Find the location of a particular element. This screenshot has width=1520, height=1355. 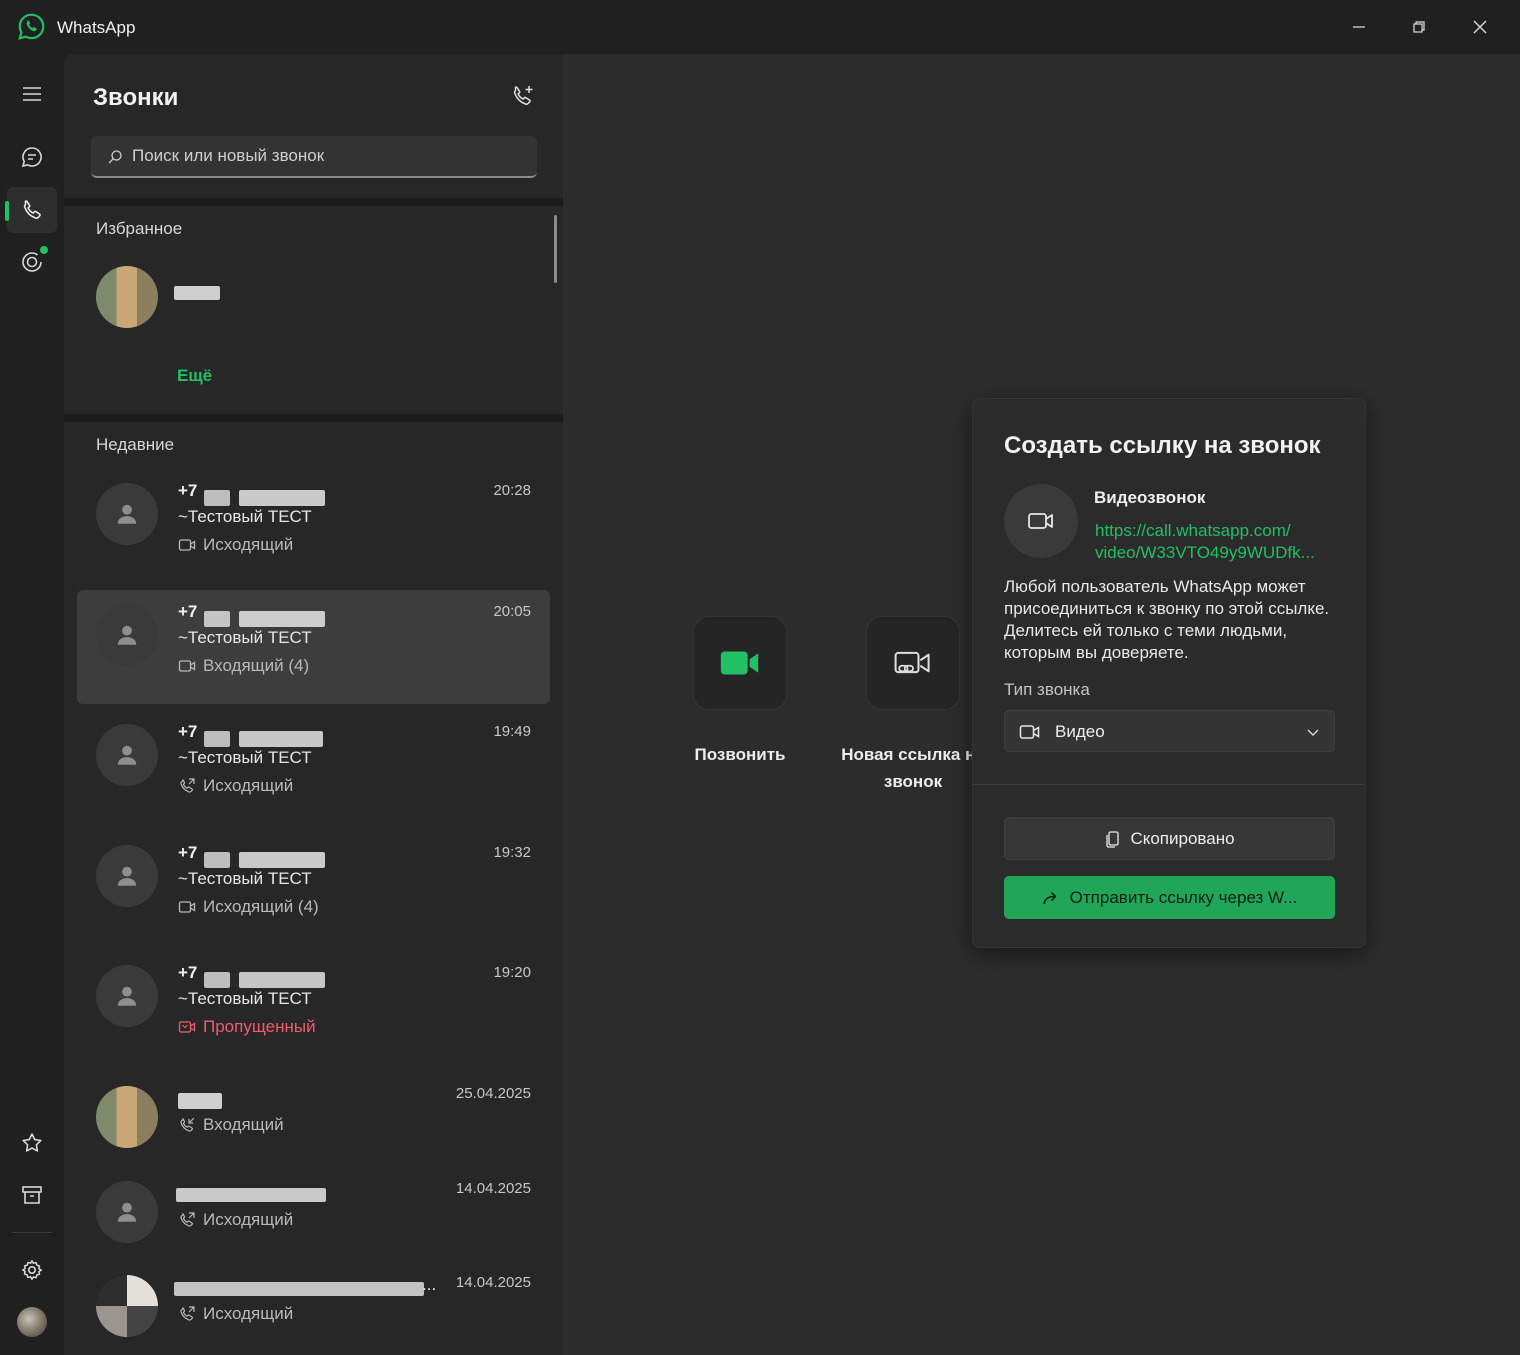

calls-title: Звонки is located at coordinates (136, 97).